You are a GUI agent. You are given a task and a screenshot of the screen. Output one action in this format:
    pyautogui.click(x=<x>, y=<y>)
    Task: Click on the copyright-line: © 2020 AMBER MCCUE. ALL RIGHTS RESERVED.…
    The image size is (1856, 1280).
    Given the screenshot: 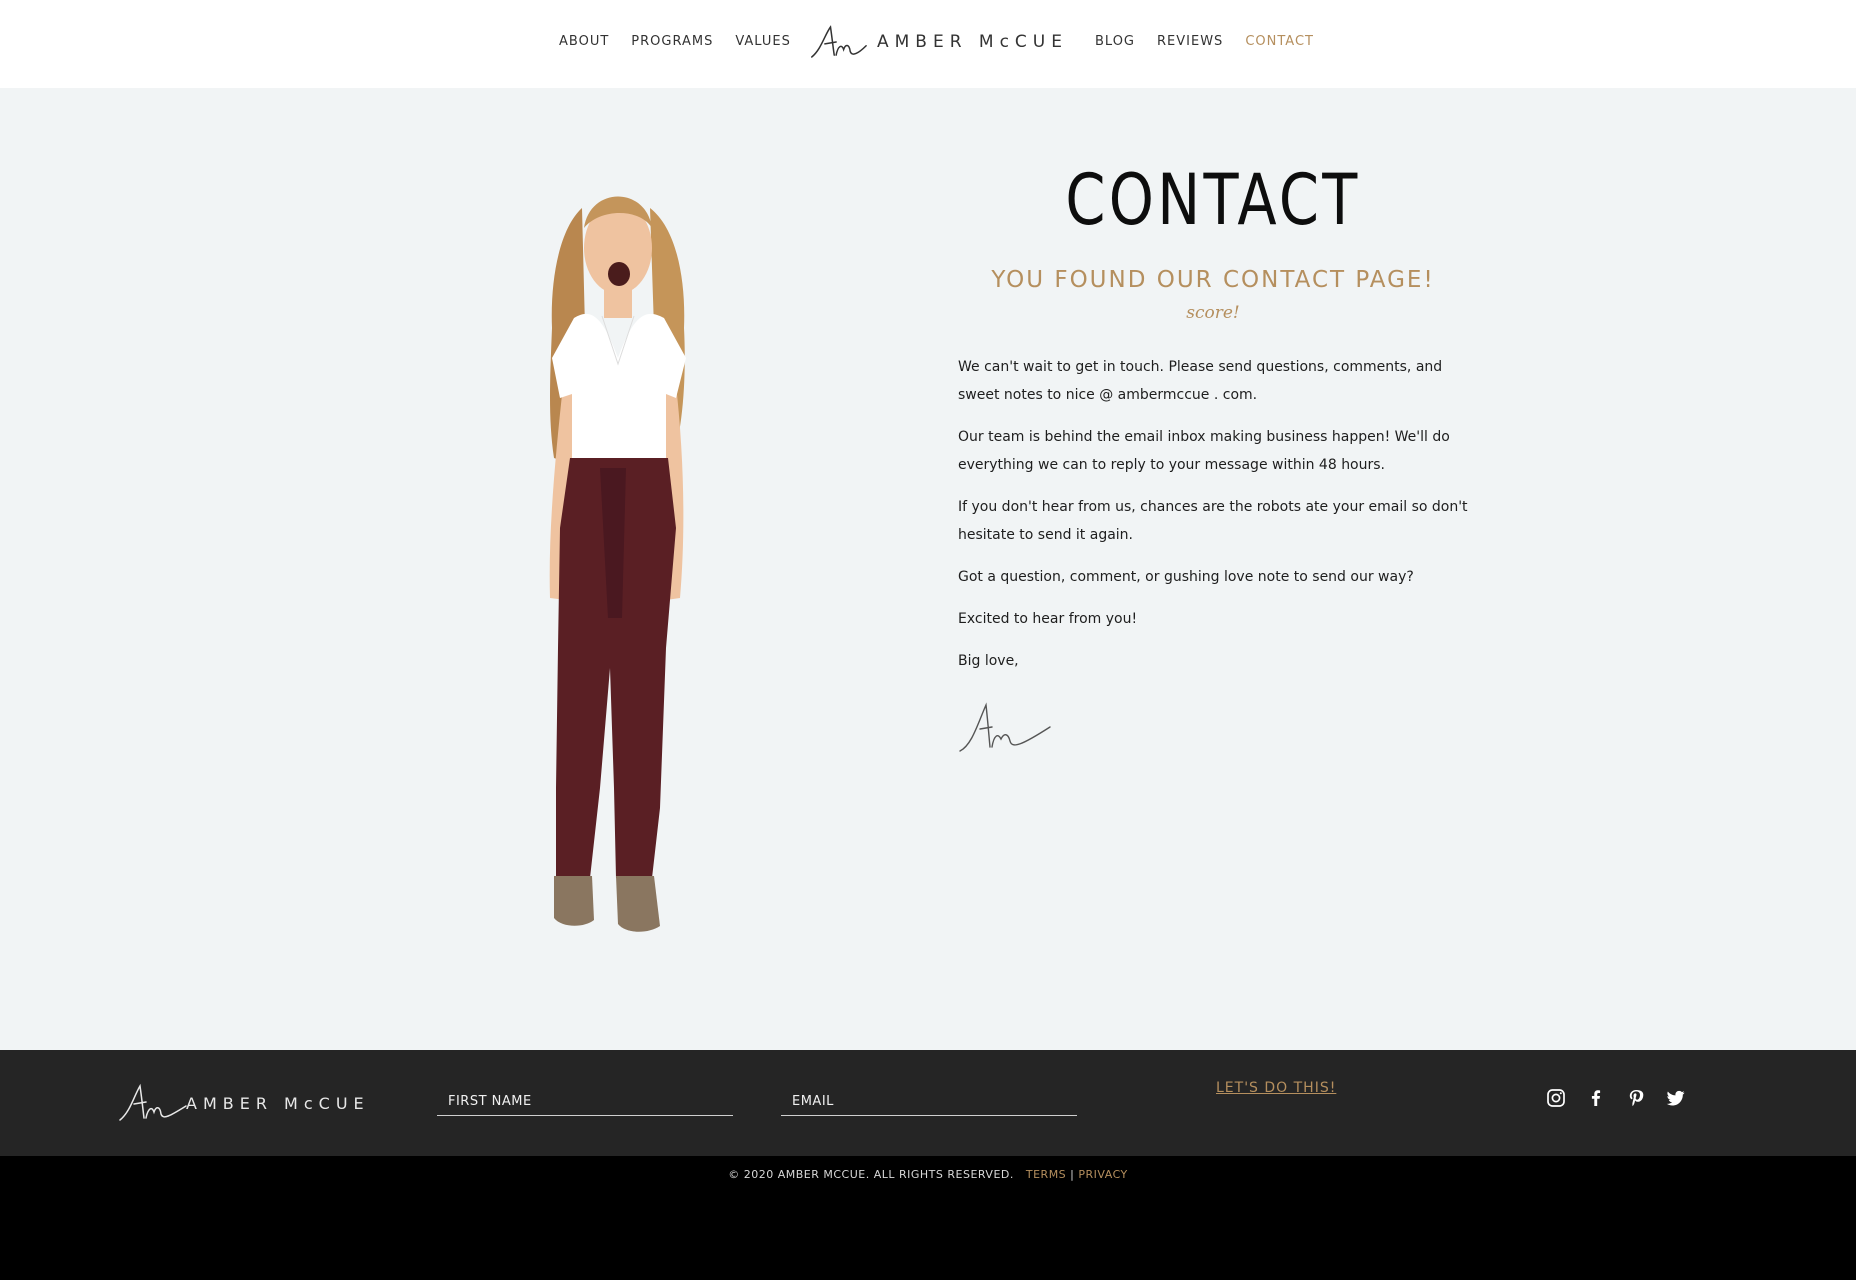 What is the action you would take?
    pyautogui.click(x=928, y=1174)
    